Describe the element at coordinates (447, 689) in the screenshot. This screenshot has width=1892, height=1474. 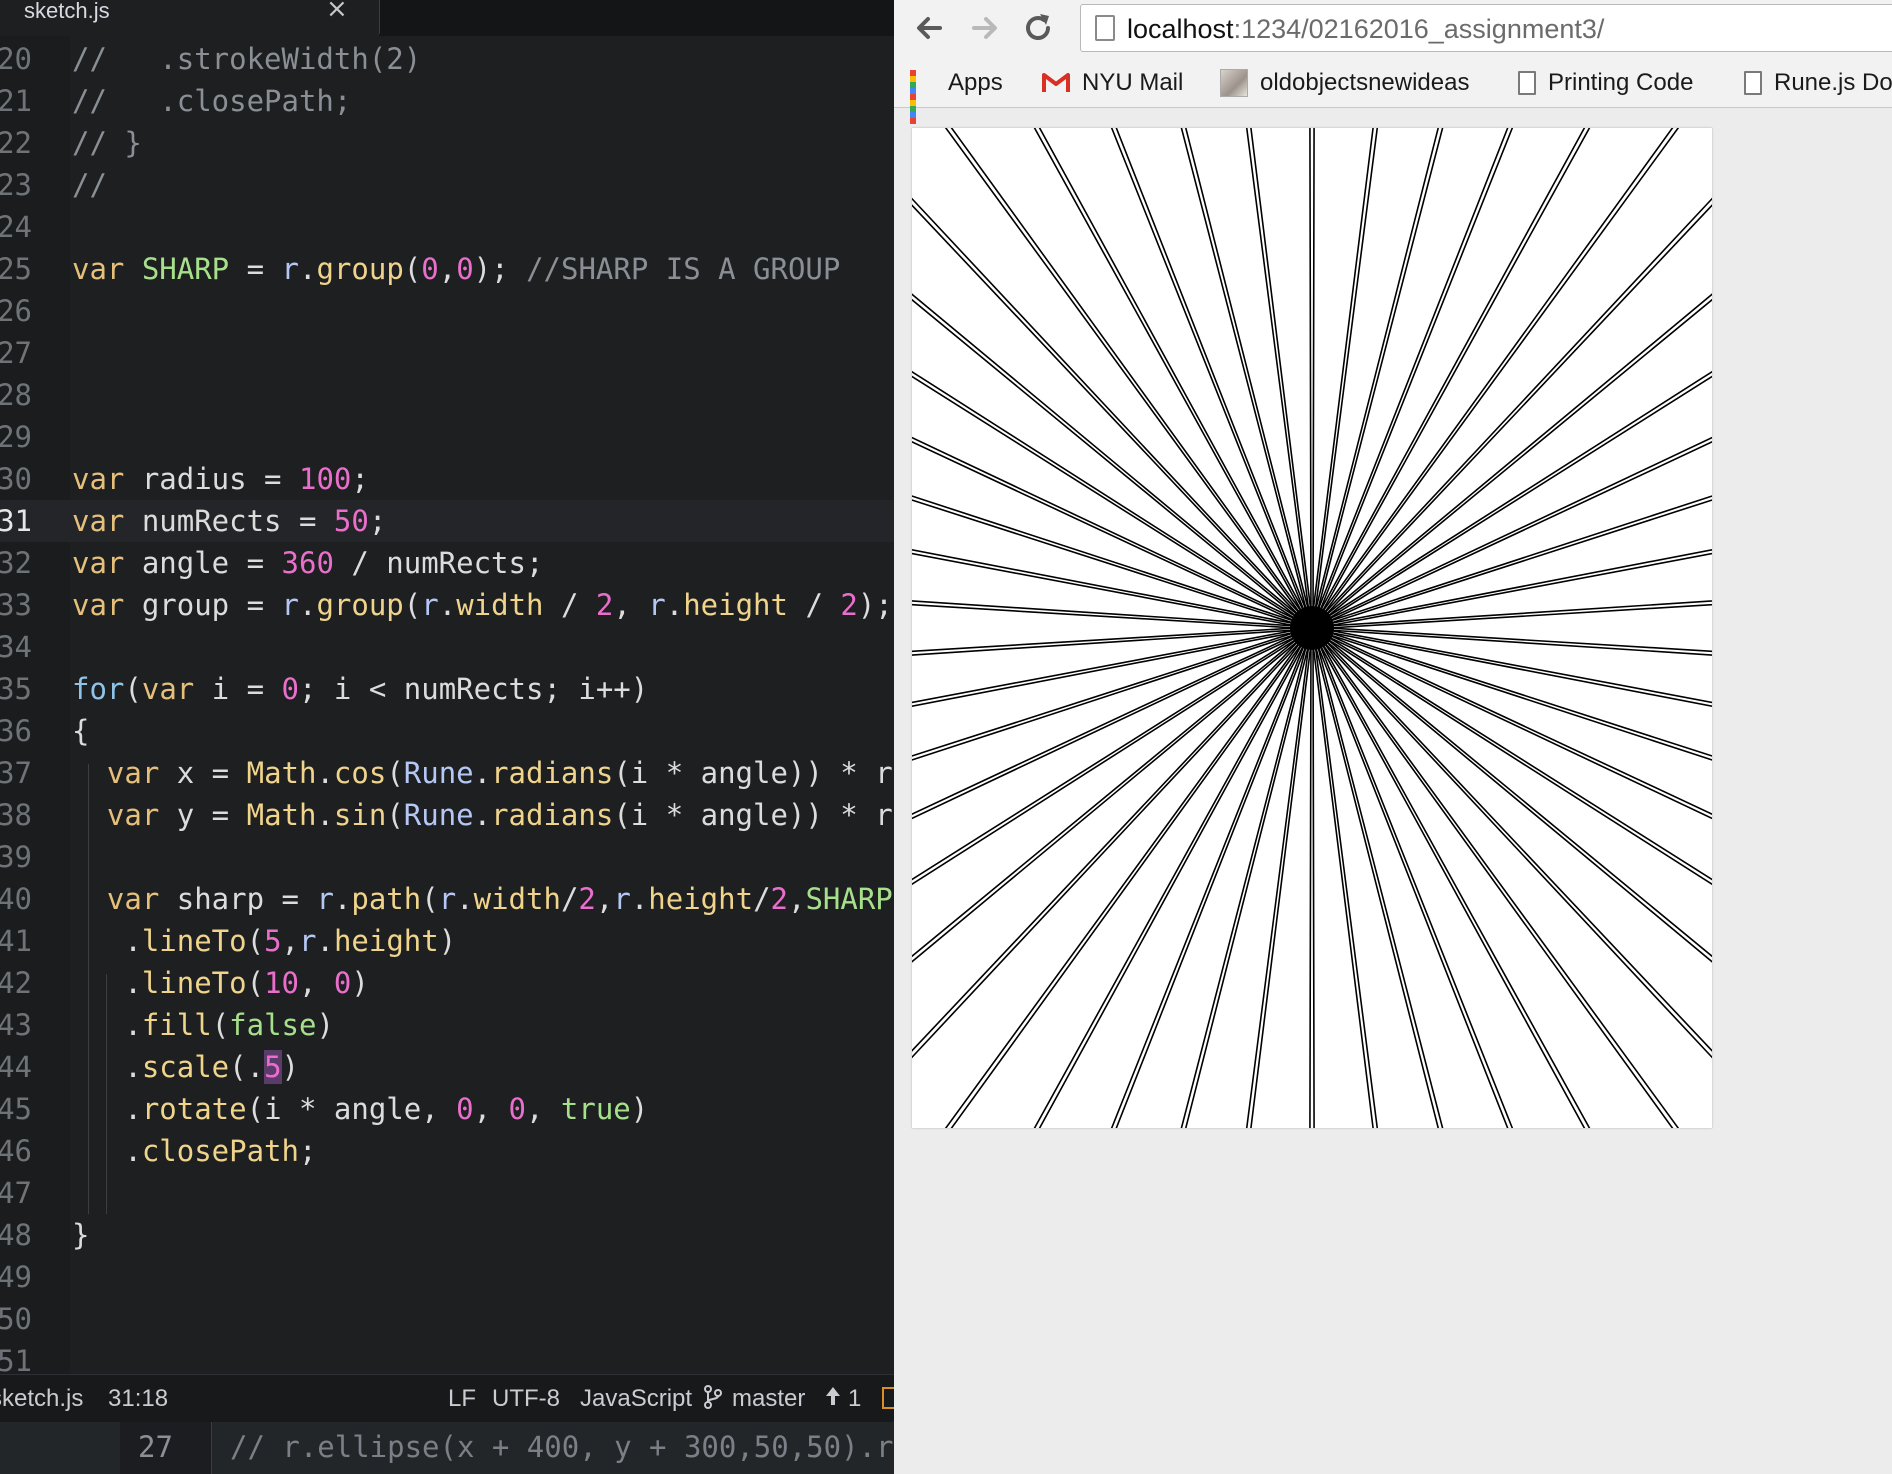
I see `code-line: 35 for(var i = 0; i < numRects; i++)` at that location.